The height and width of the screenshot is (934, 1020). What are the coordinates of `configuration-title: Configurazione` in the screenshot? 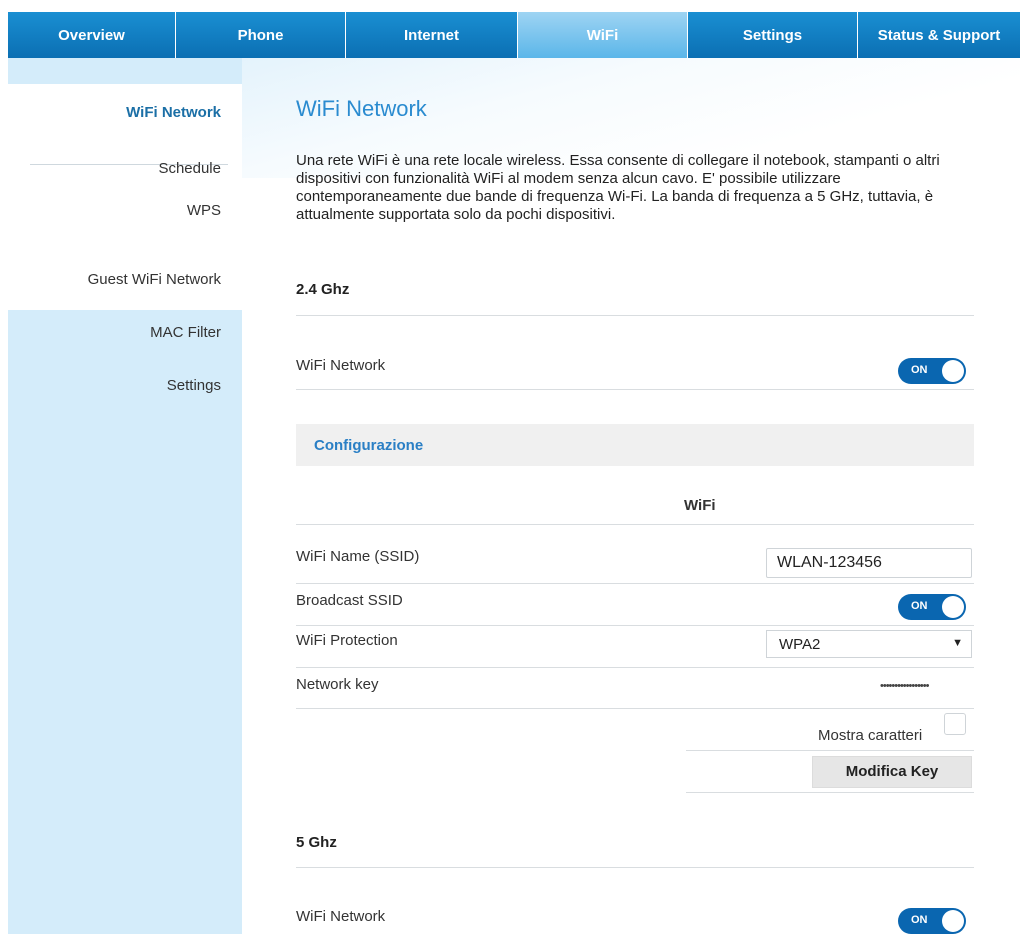 It's located at (369, 445).